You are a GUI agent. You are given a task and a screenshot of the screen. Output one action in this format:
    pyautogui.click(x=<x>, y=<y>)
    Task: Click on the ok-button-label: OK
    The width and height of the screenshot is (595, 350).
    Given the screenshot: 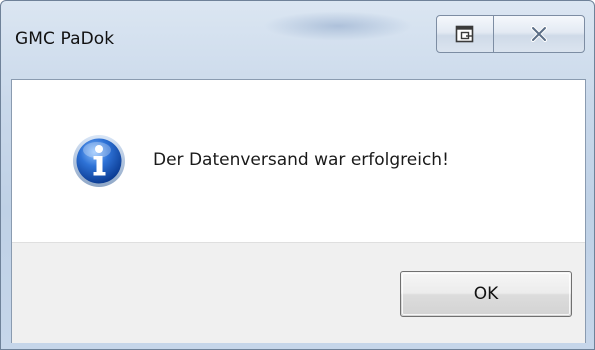 What is the action you would take?
    pyautogui.click(x=486, y=294)
    